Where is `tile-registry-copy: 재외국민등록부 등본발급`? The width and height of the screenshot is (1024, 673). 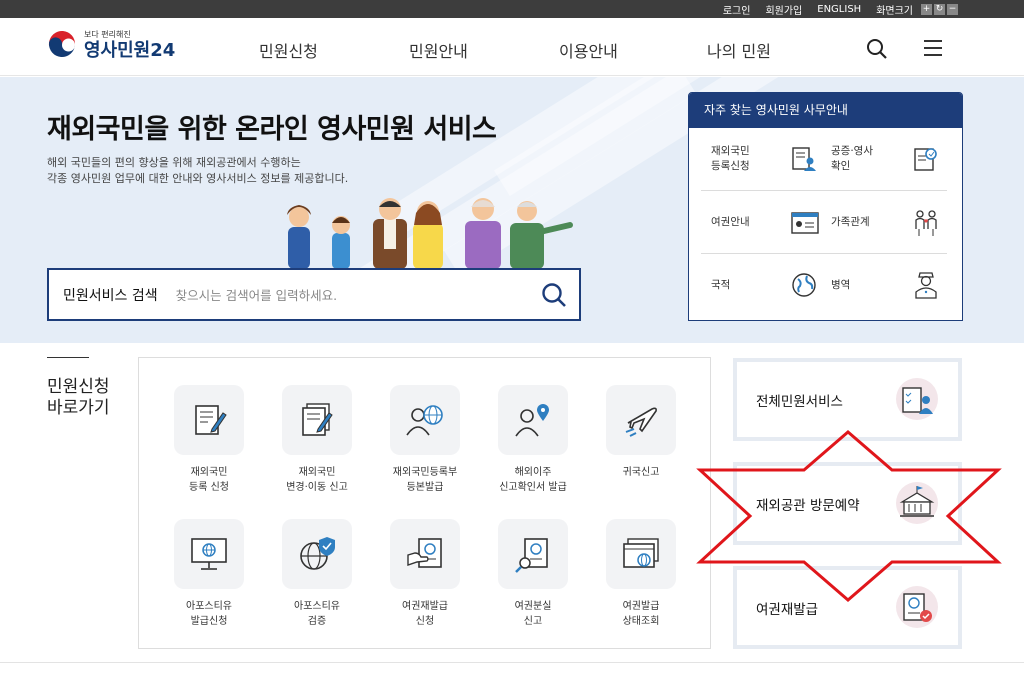
tile-registry-copy: 재외국민등록부 등본발급 is located at coordinates (425, 440).